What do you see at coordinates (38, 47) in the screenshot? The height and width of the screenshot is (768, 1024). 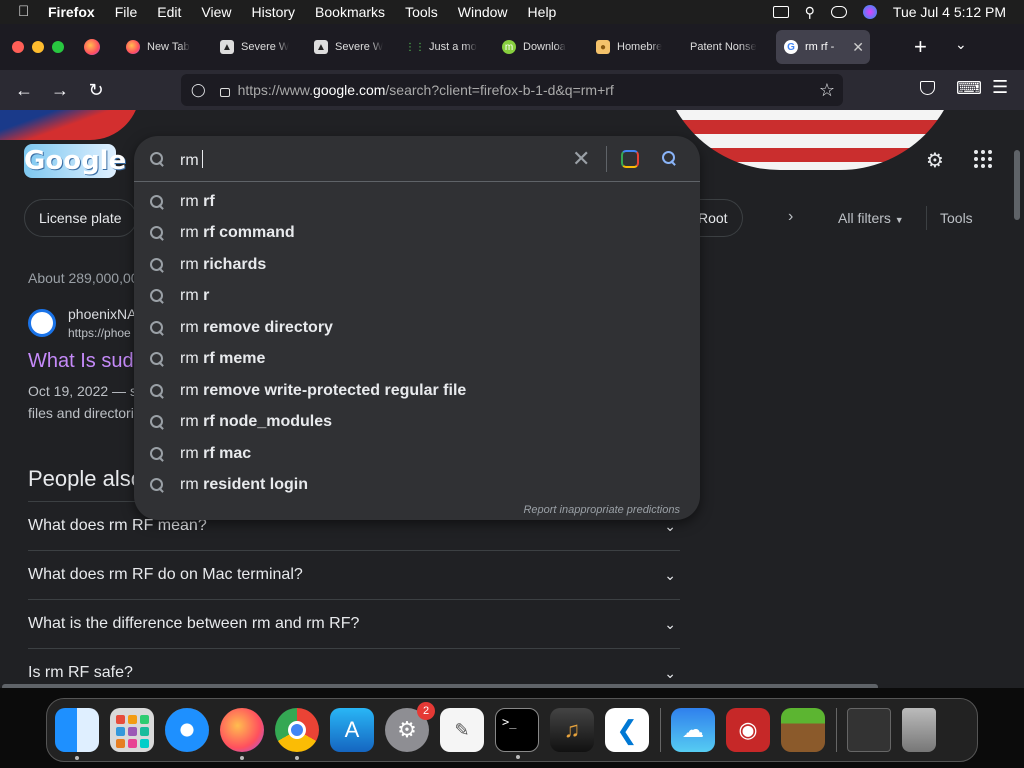 I see `minimize-window-button` at bounding box center [38, 47].